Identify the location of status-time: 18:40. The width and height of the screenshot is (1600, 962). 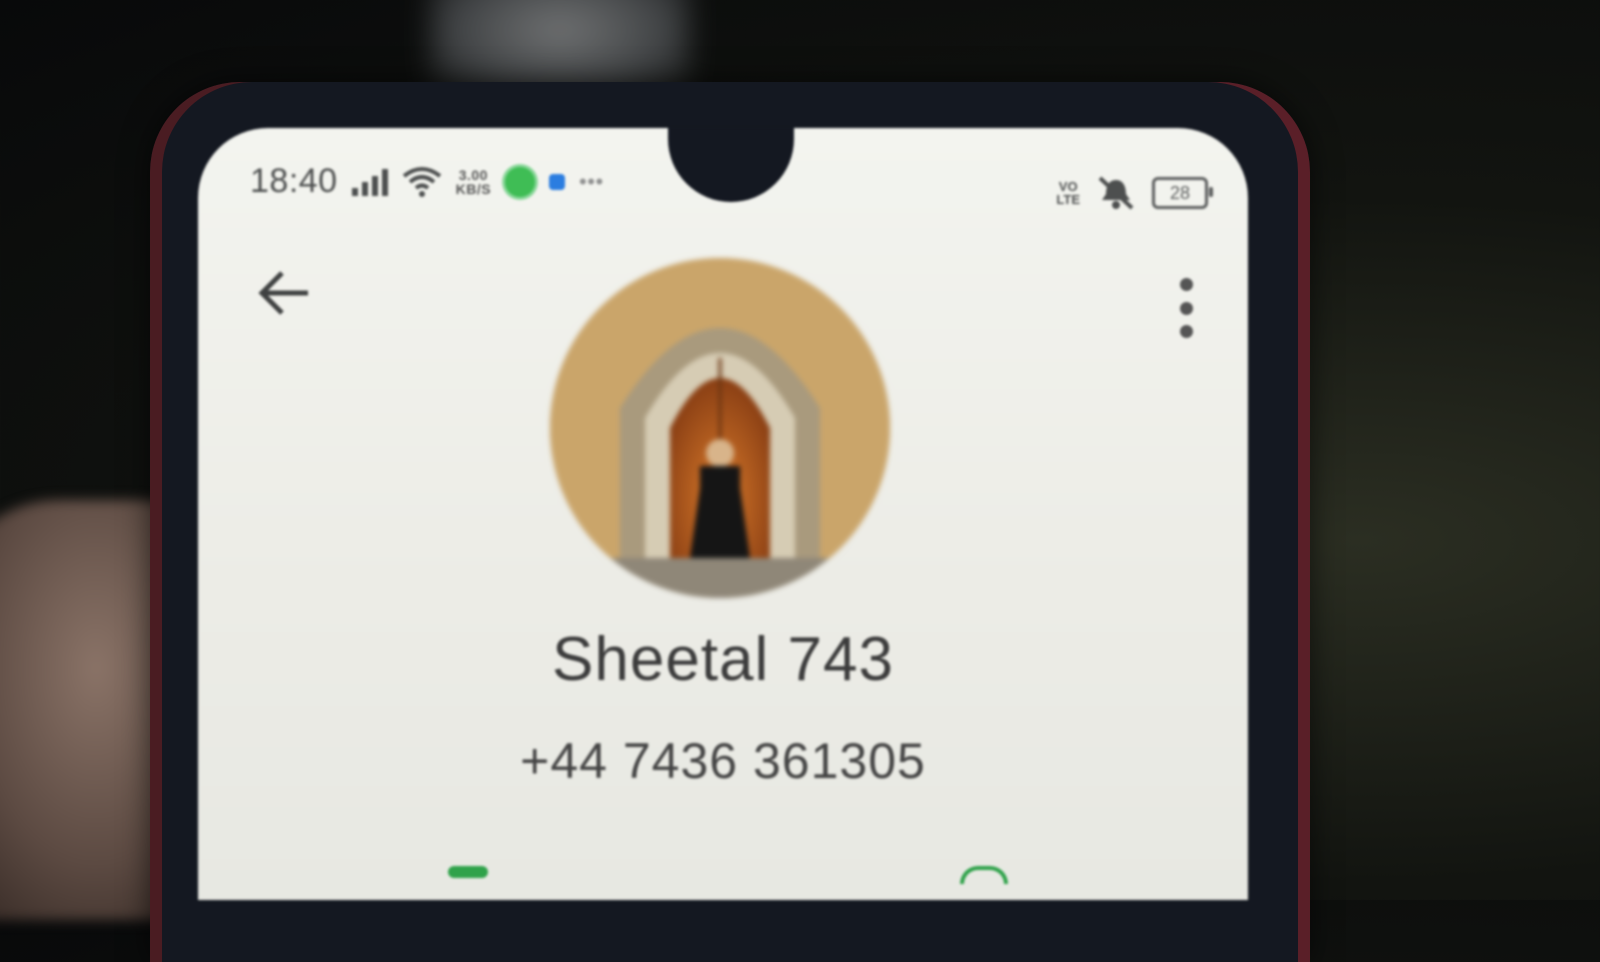
(294, 181).